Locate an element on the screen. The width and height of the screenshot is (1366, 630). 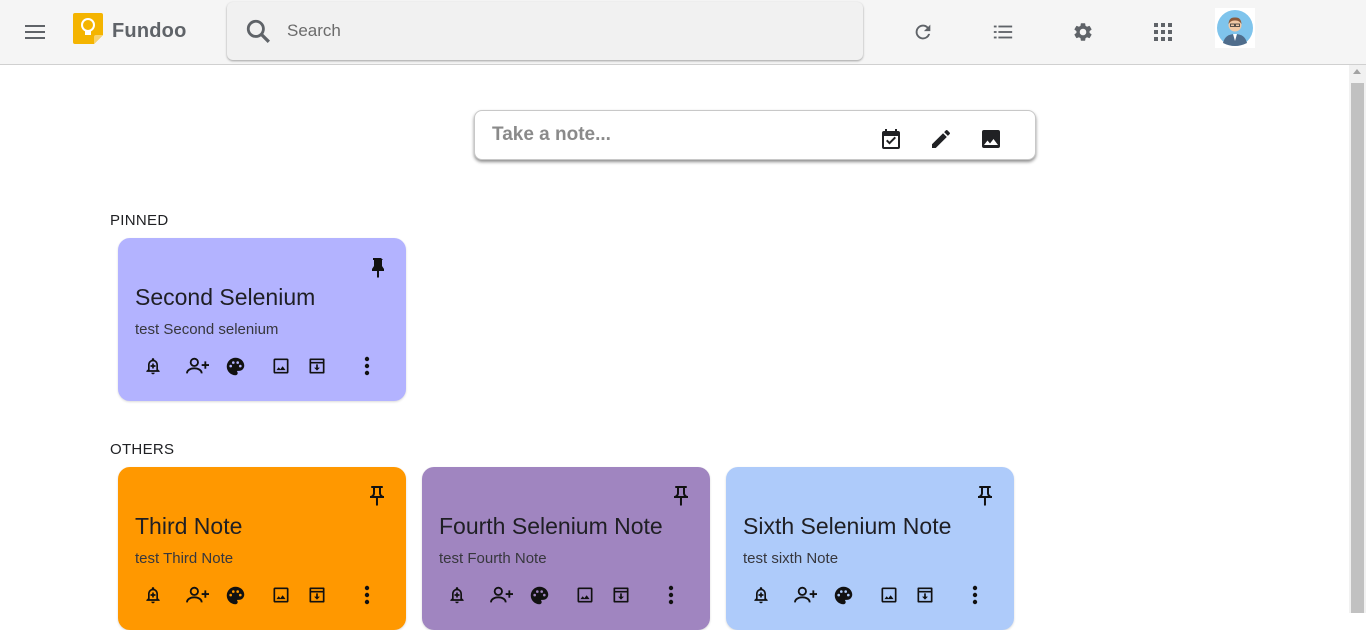
avatar is located at coordinates (1235, 28).